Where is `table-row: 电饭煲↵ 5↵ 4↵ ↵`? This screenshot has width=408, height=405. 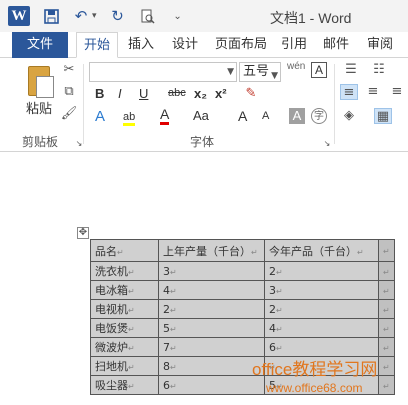 table-row: 电饭煲↵ 5↵ 4↵ ↵ is located at coordinates (242, 328).